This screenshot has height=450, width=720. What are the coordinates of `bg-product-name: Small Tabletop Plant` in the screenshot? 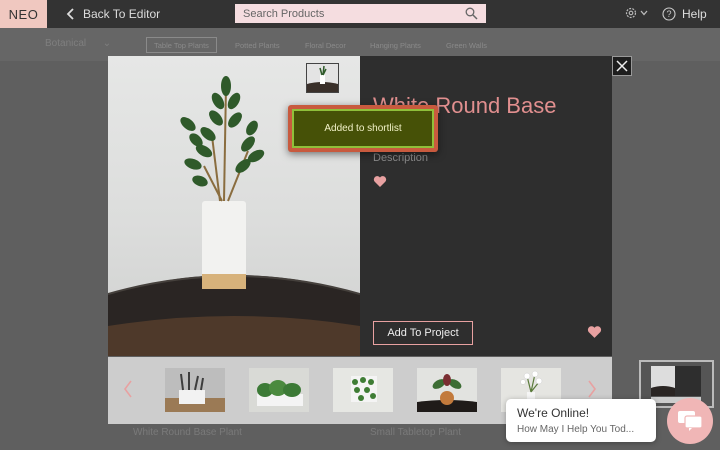 It's located at (415, 432).